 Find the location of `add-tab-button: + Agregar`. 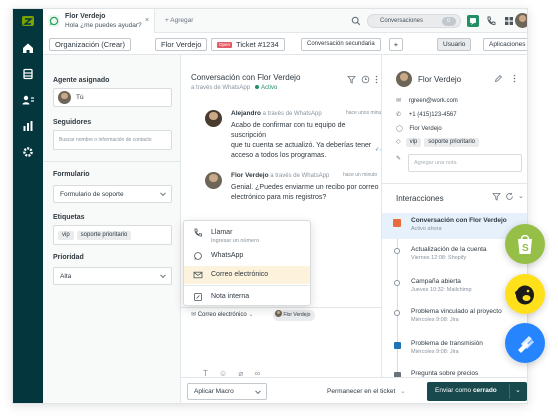

add-tab-button: + Agregar is located at coordinates (179, 20).